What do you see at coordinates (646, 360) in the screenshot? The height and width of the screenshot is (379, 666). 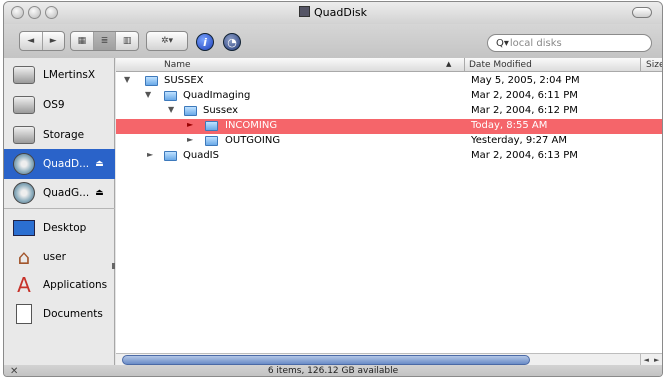 I see `scroll-left-arrow-icon: ◄` at bounding box center [646, 360].